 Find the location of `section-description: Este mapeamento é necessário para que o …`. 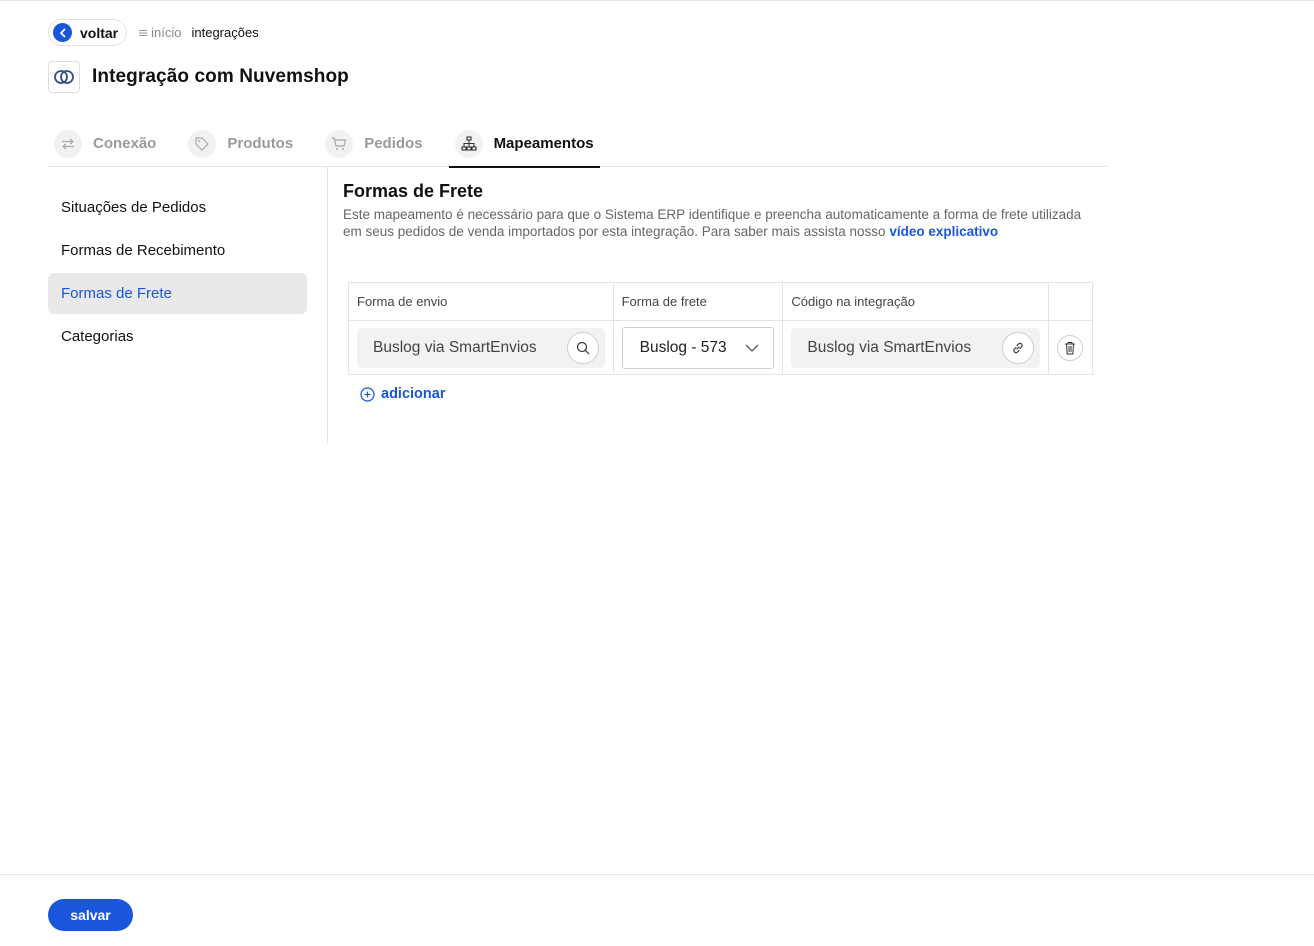

section-description: Este mapeamento é necessário para que o … is located at coordinates (715, 223).